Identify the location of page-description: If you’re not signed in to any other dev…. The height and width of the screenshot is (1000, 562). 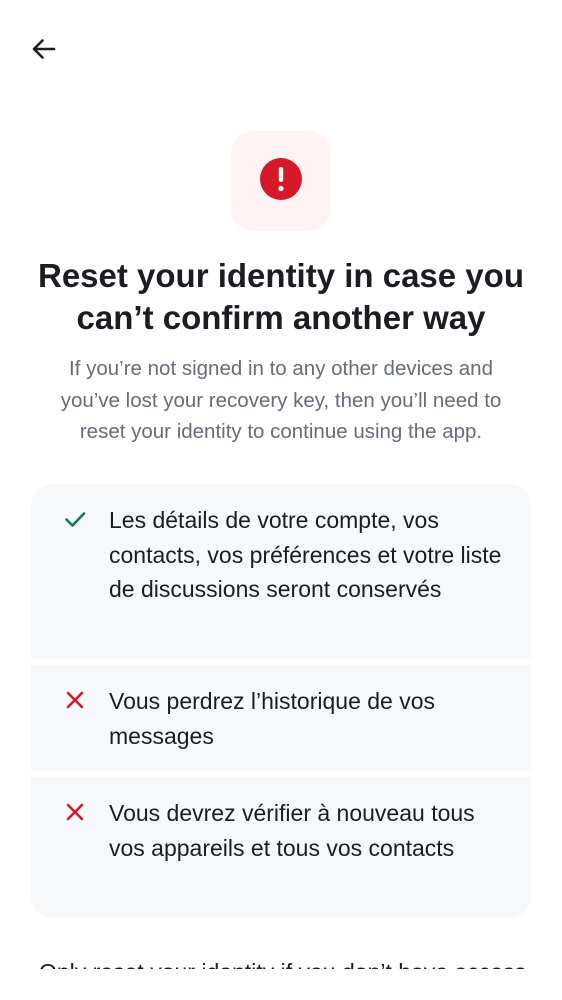
(281, 400).